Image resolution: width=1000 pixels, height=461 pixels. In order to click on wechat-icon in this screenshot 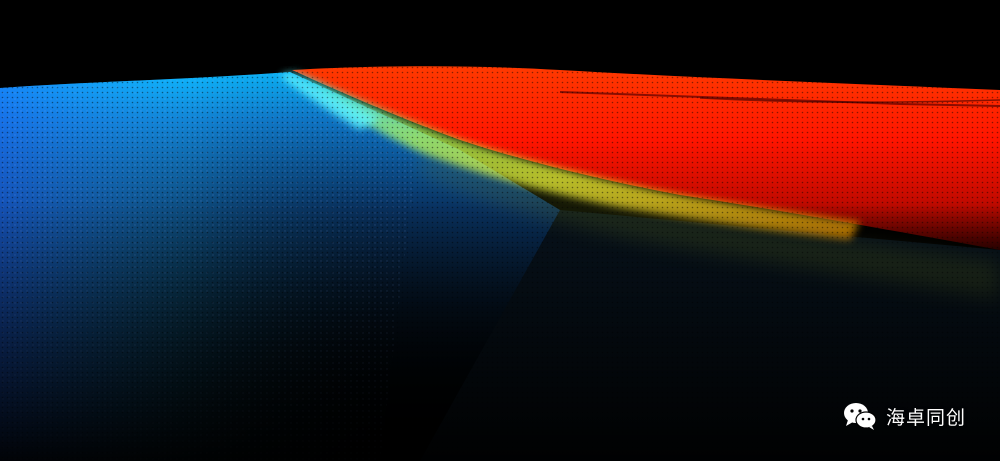, I will do `click(860, 416)`.